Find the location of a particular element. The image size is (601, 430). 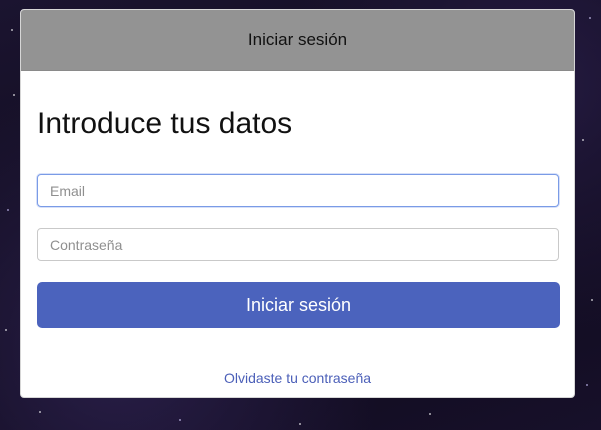

forgot-password-link: Olvidaste tu contraseña is located at coordinates (297, 378).